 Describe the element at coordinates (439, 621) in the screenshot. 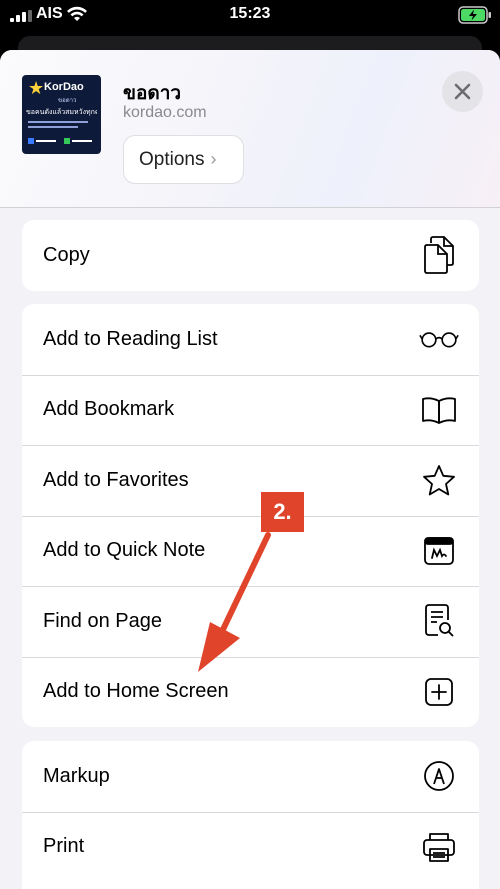

I see `find-on-page-icon` at that location.